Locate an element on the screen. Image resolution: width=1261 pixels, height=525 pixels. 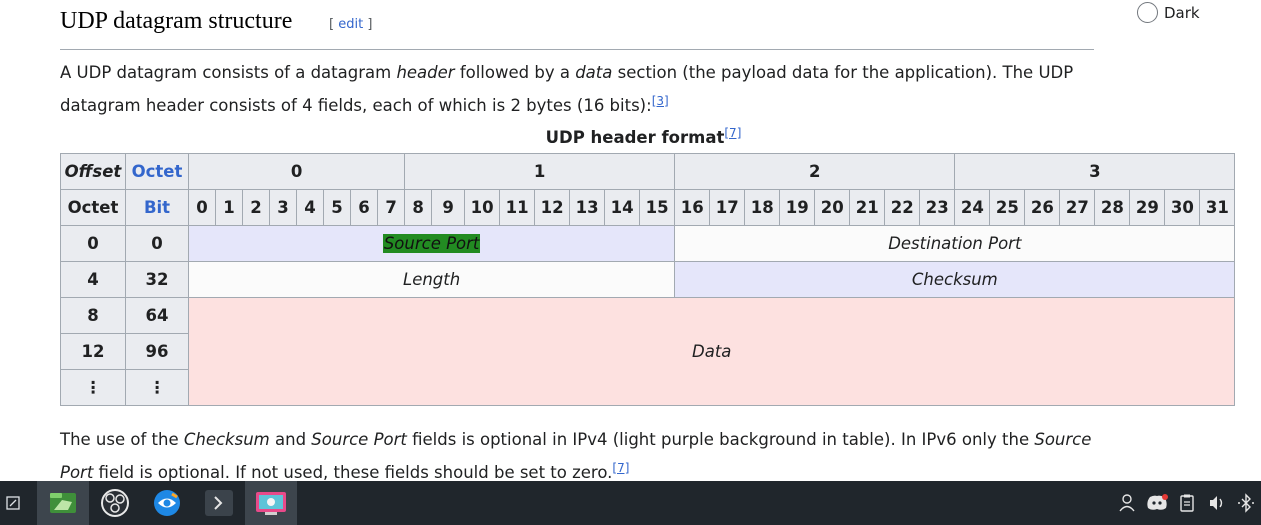
browser-icon is located at coordinates (167, 503).